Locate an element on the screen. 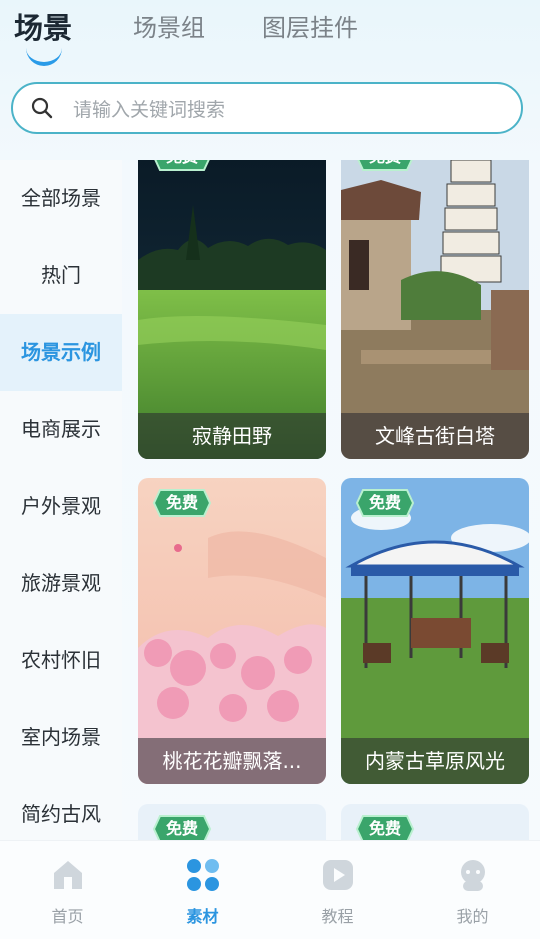 This screenshot has width=540, height=939. sidebar-item-travel: 旅游景观 is located at coordinates (61, 583).